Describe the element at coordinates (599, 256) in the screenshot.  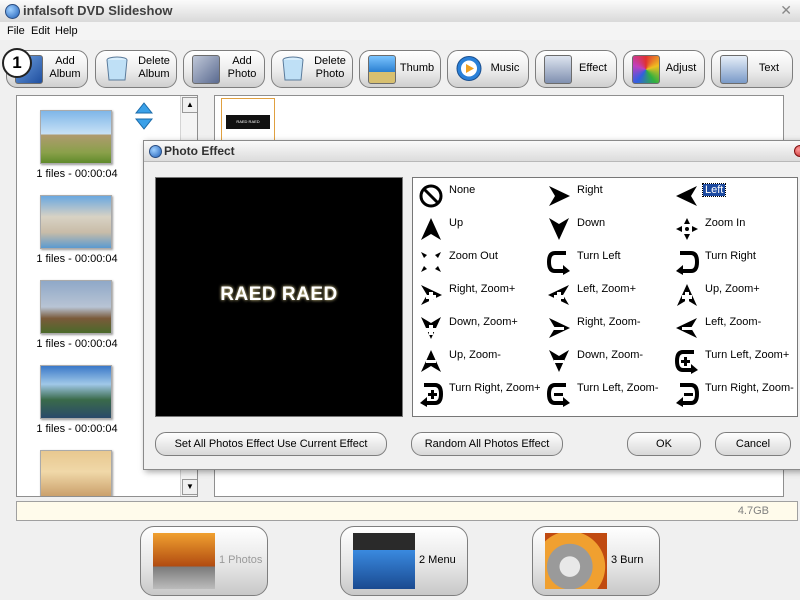
I see `effect-label: Turn Left` at that location.